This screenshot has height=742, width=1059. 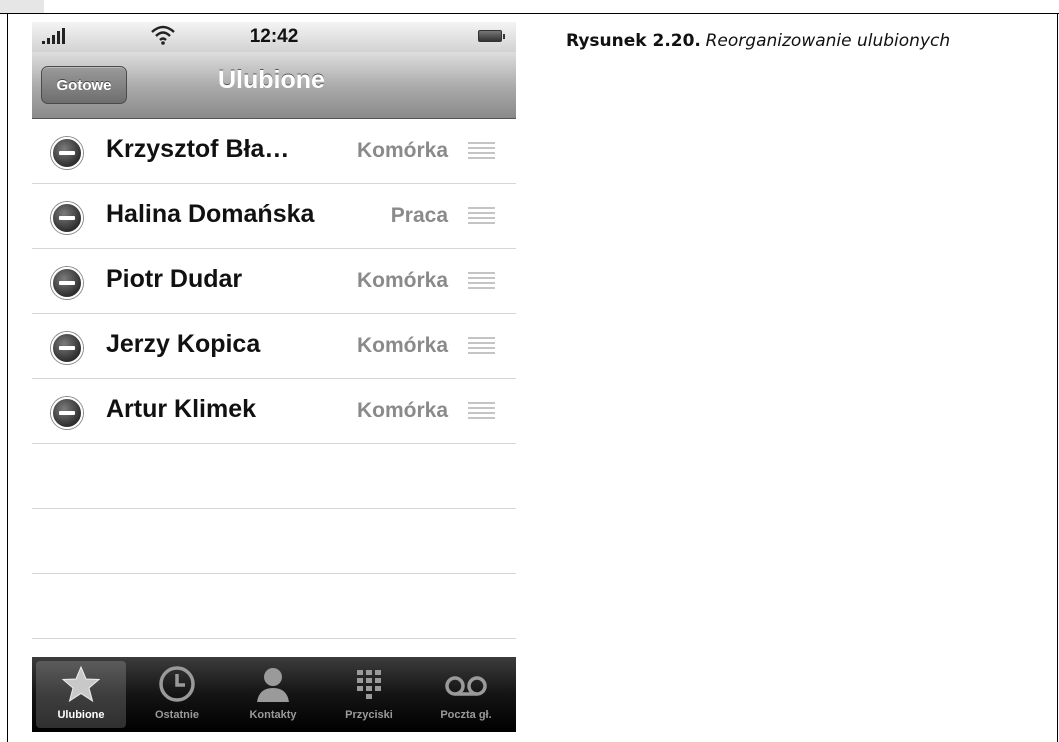 What do you see at coordinates (22, 6) in the screenshot?
I see `page-corner-tab` at bounding box center [22, 6].